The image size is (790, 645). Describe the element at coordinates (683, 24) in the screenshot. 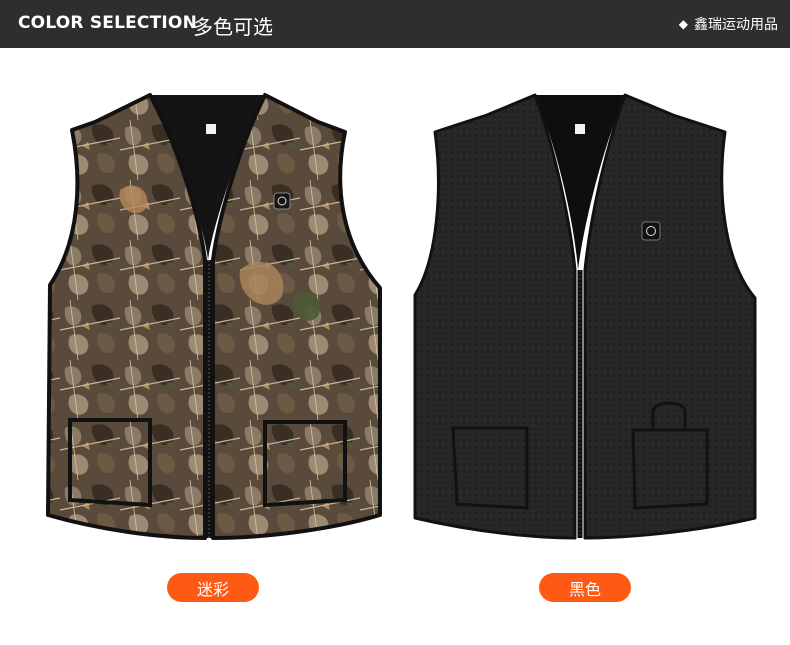

I see `diamond-icon: ◆` at that location.